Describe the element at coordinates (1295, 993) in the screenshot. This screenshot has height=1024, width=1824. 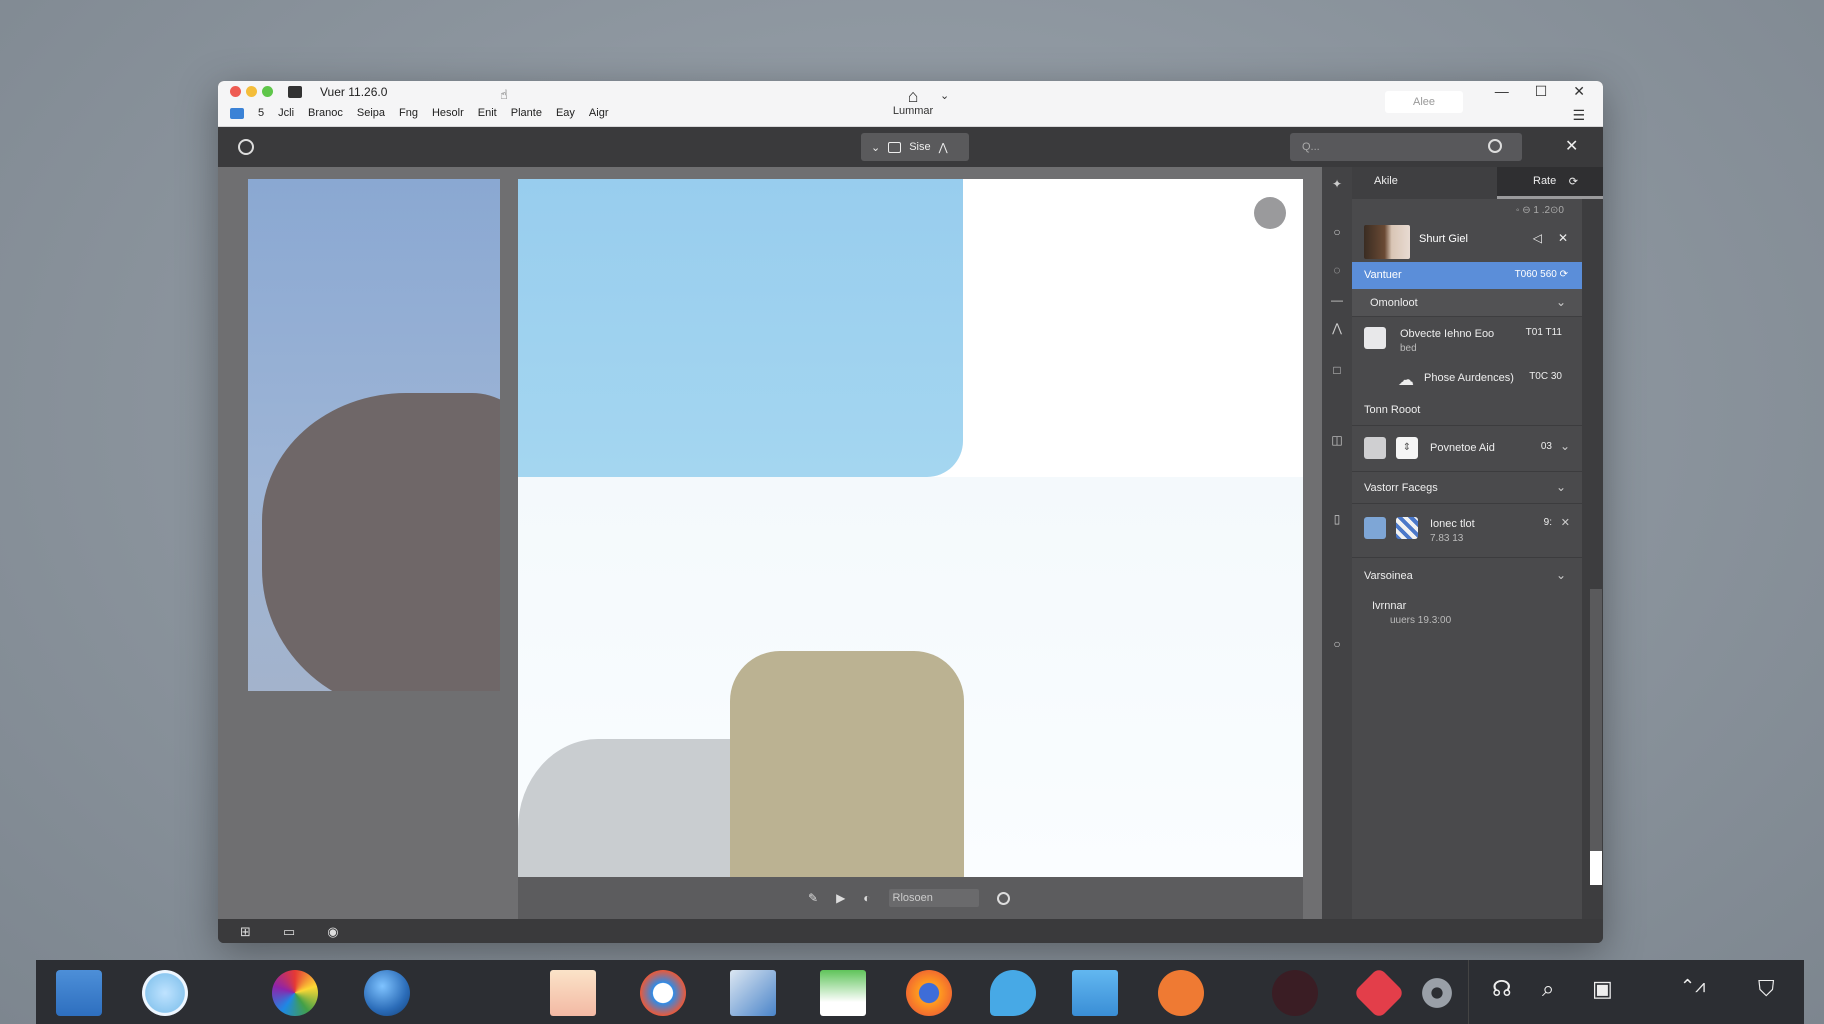
I see `dark-app-icon` at that location.